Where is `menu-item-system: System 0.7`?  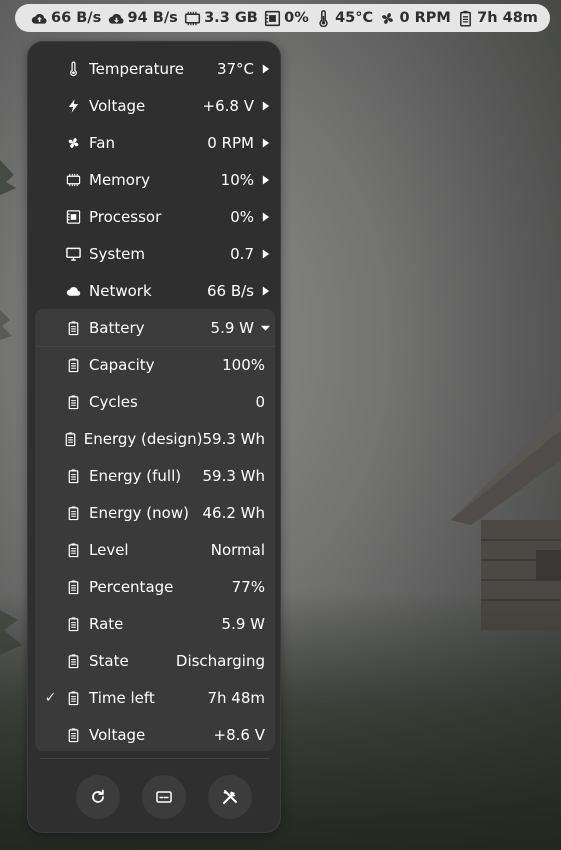
menu-item-system: System 0.7 is located at coordinates (155, 253).